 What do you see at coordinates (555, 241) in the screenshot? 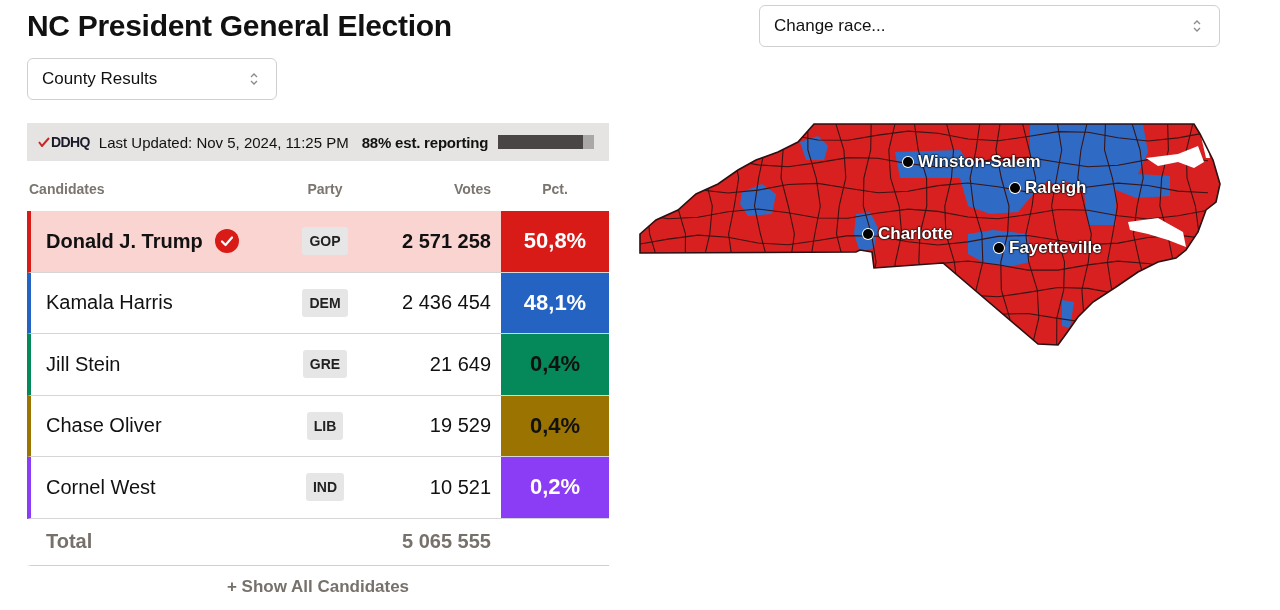
I see `percent-cell: 50,8%` at bounding box center [555, 241].